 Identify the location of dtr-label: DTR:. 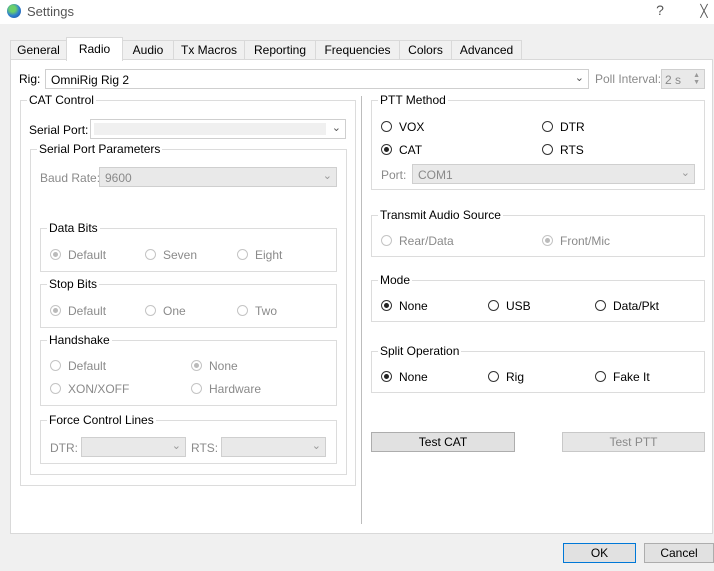
(64, 448).